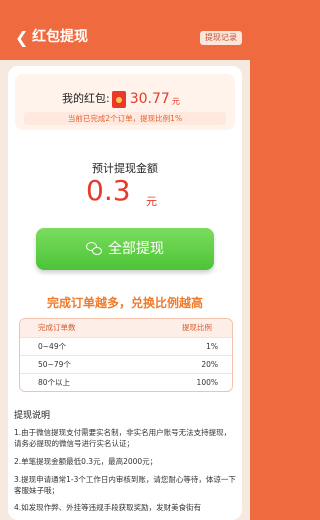 Image resolution: width=320 pixels, height=520 pixels. I want to click on ratio-table-header: 完成订单数 提现比例, so click(126, 328).